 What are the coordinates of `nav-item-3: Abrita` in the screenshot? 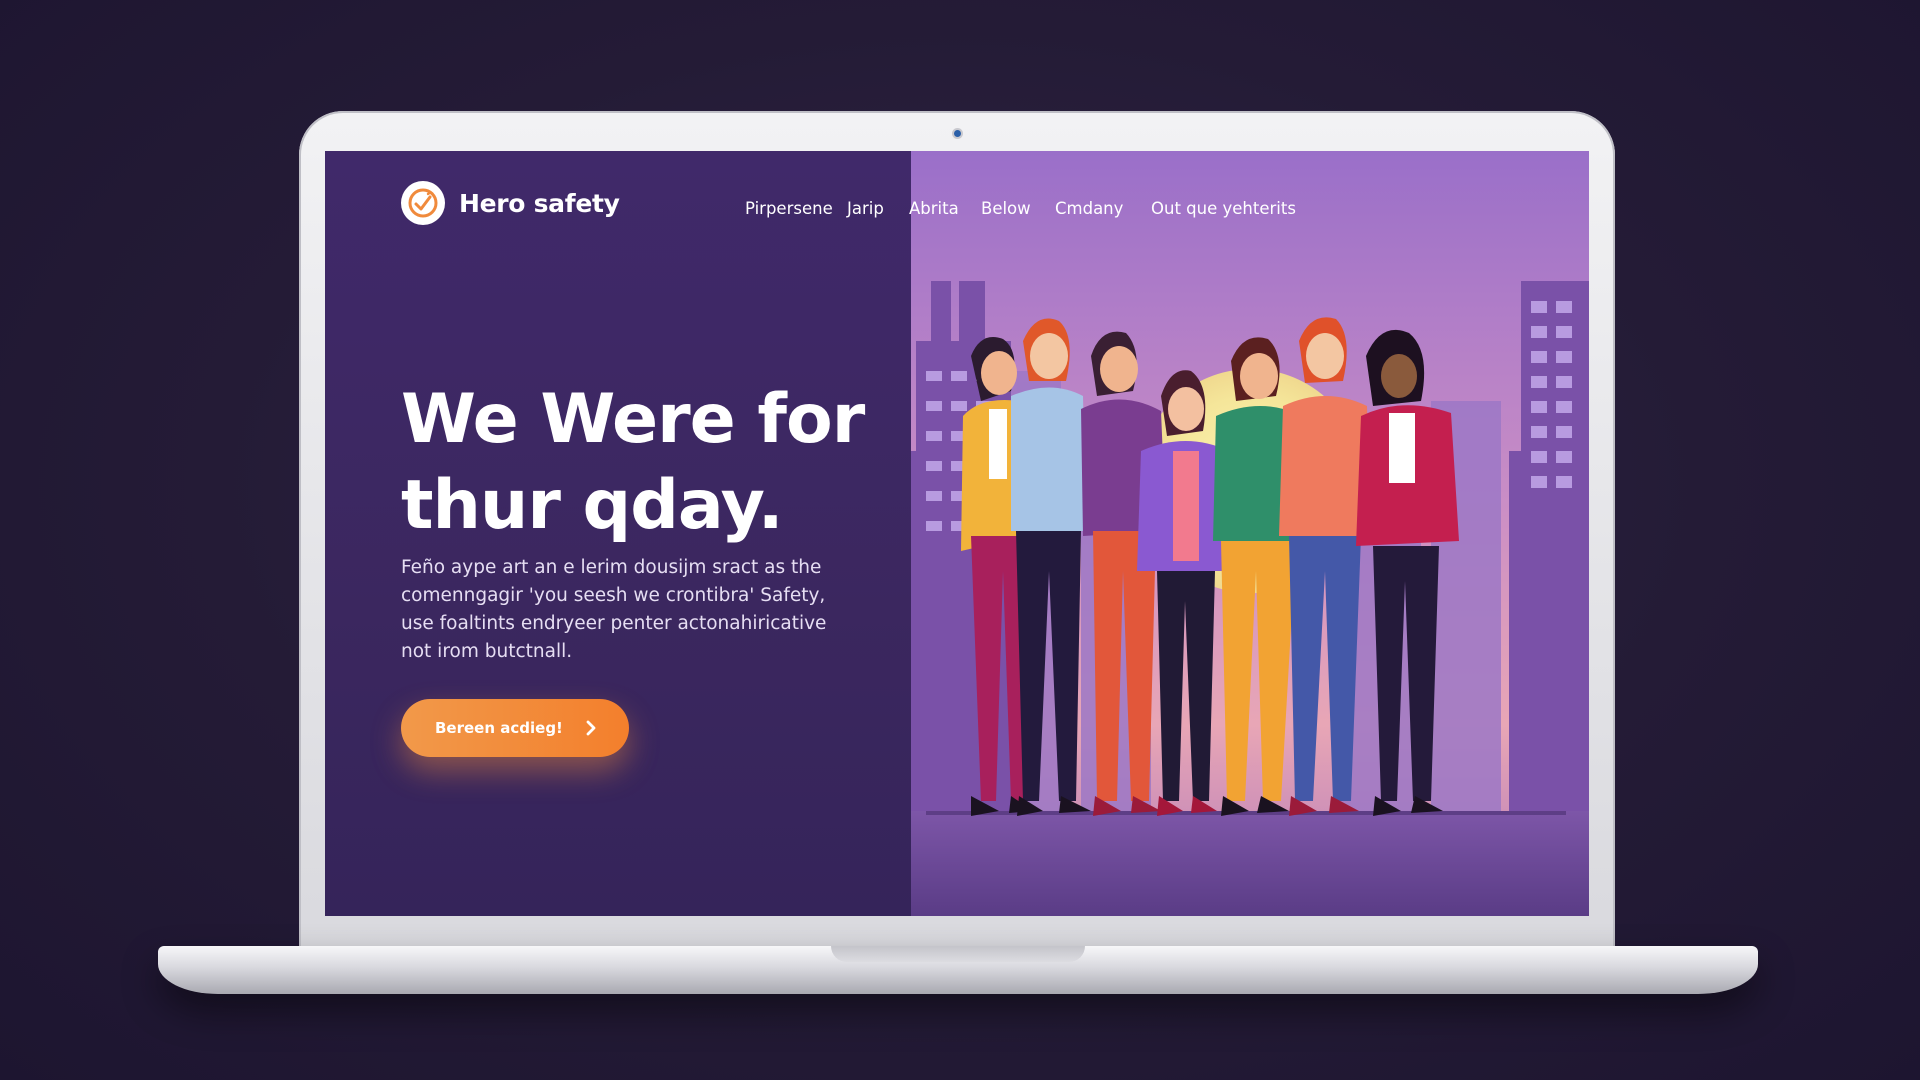 It's located at (934, 208).